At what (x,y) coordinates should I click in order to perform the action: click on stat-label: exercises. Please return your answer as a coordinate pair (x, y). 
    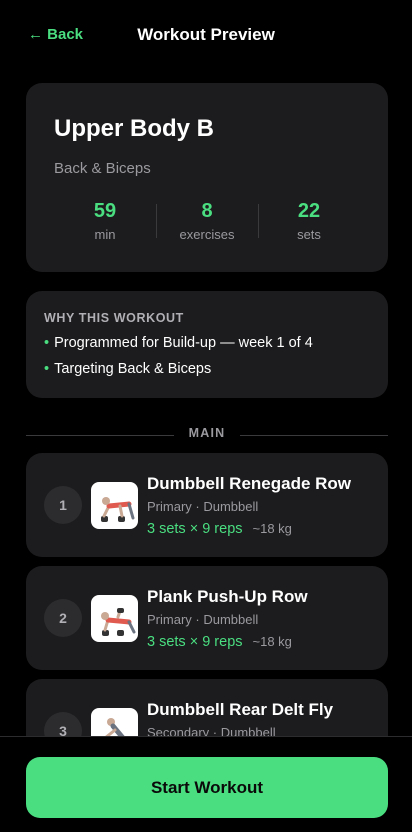
    Looking at the image, I should click on (207, 234).